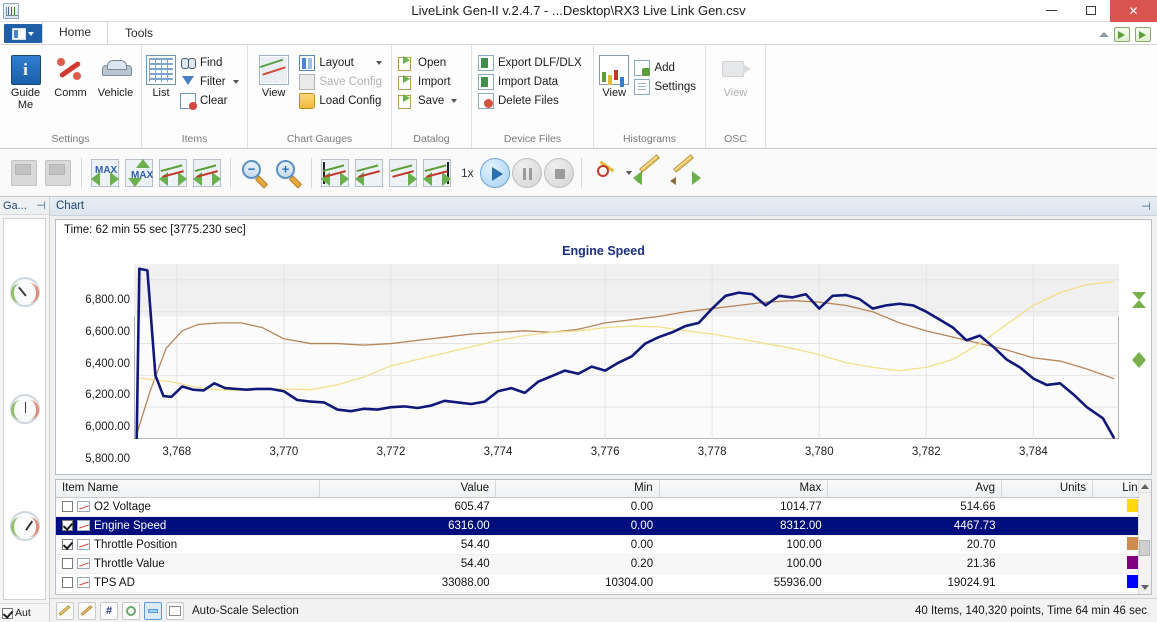  I want to click on cursor-b-button, so click(87, 610).